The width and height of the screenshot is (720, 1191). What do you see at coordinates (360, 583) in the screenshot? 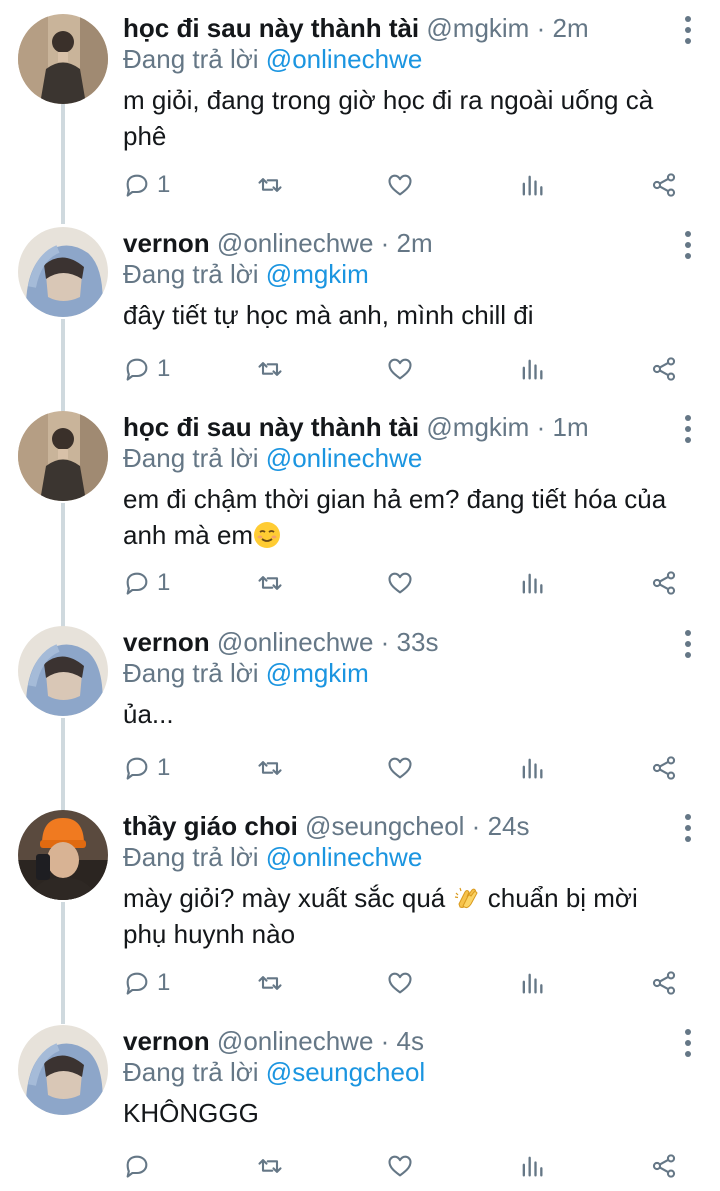
I see `tweet-actions: 1` at bounding box center [360, 583].